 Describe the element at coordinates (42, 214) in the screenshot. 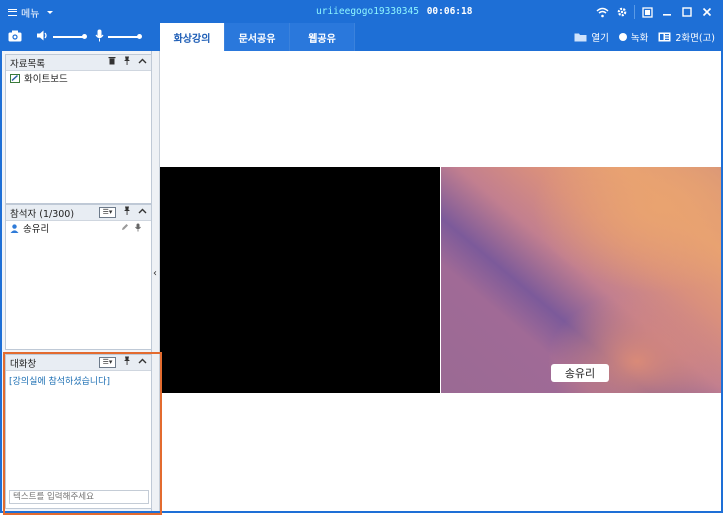

I see `participants-title: 참석자 (1/300)` at that location.